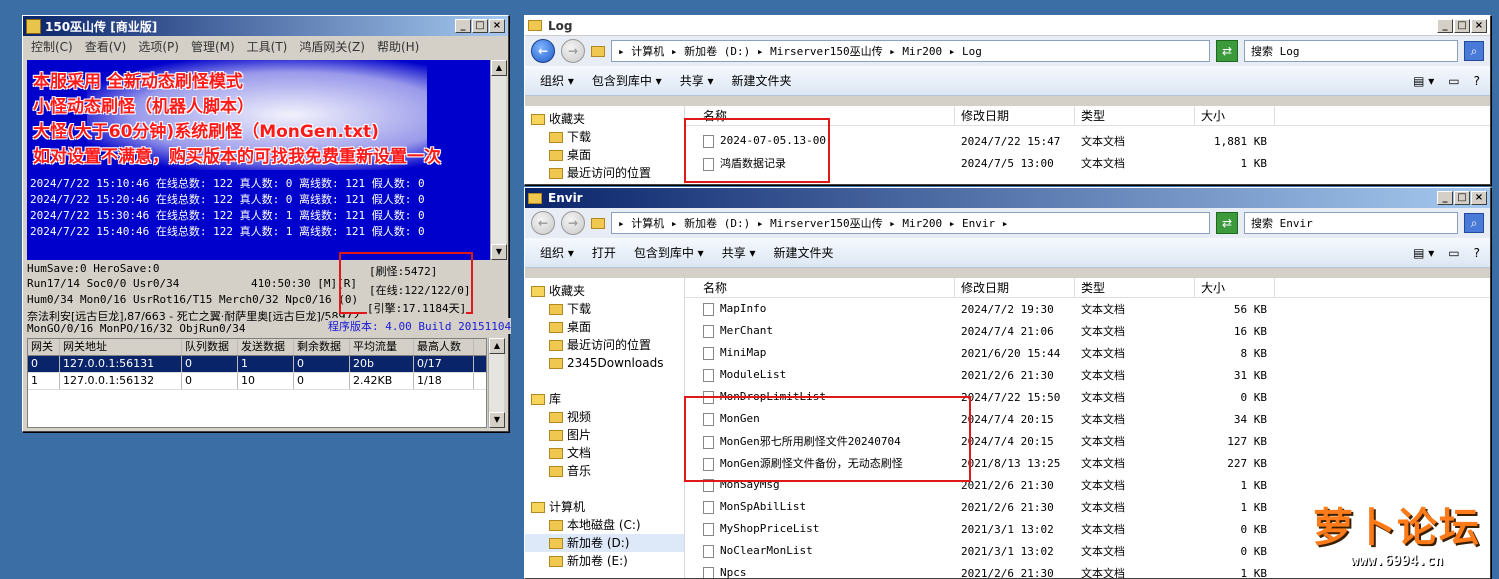 The height and width of the screenshot is (579, 1499). What do you see at coordinates (158, 46) in the screenshot?
I see `menu-item: 选项(P)` at bounding box center [158, 46].